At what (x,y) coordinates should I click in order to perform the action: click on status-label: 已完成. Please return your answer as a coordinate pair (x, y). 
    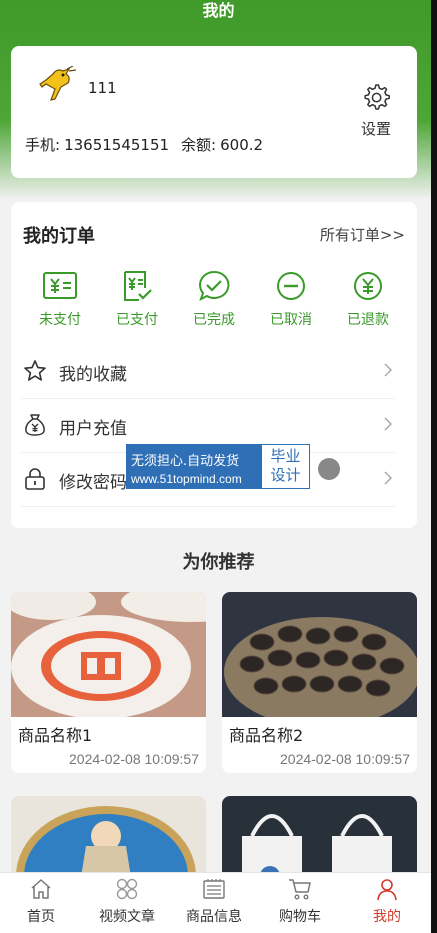
    Looking at the image, I should click on (214, 320).